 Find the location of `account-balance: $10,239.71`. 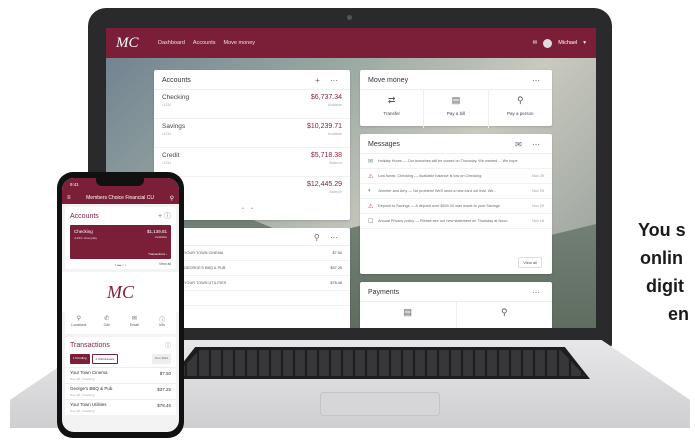

account-balance: $10,239.71 is located at coordinates (324, 126).